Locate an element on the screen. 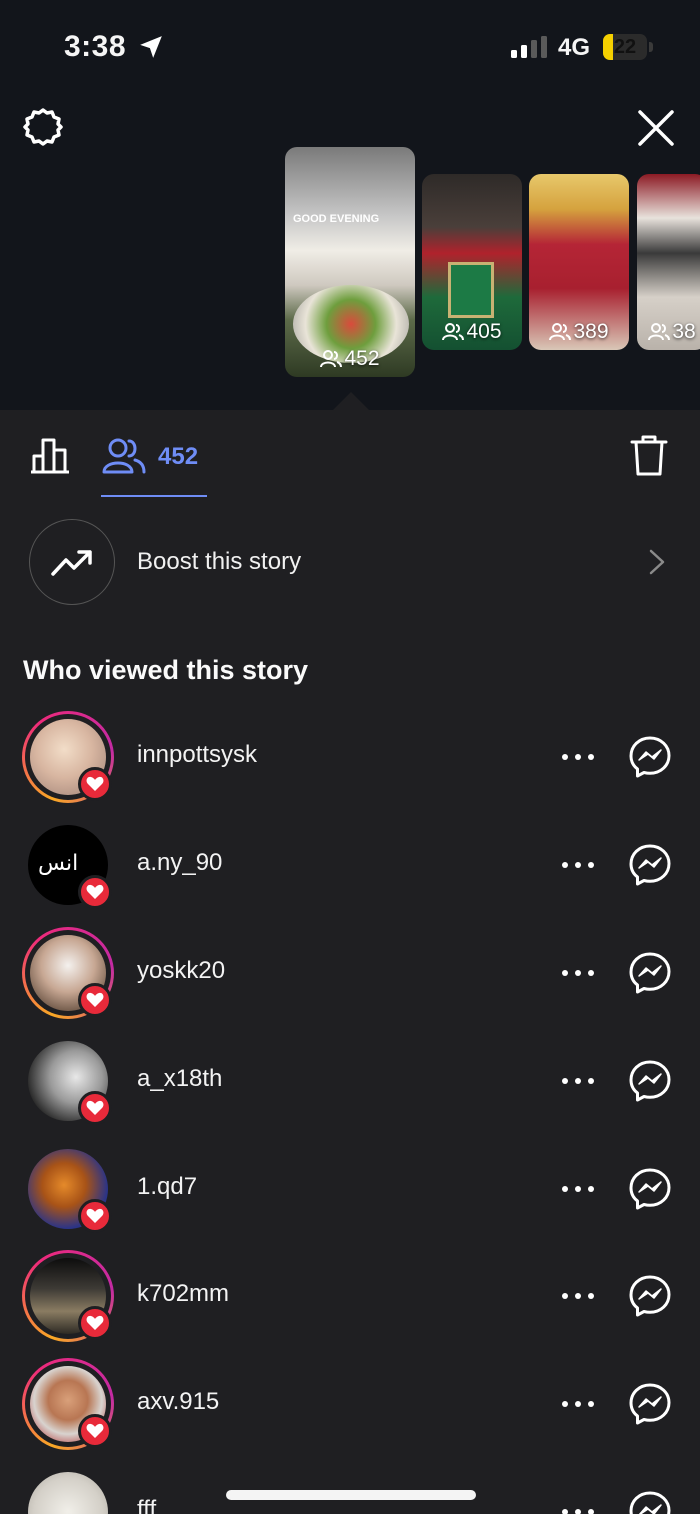 The image size is (700, 1514). story-image is located at coordinates (471, 290).